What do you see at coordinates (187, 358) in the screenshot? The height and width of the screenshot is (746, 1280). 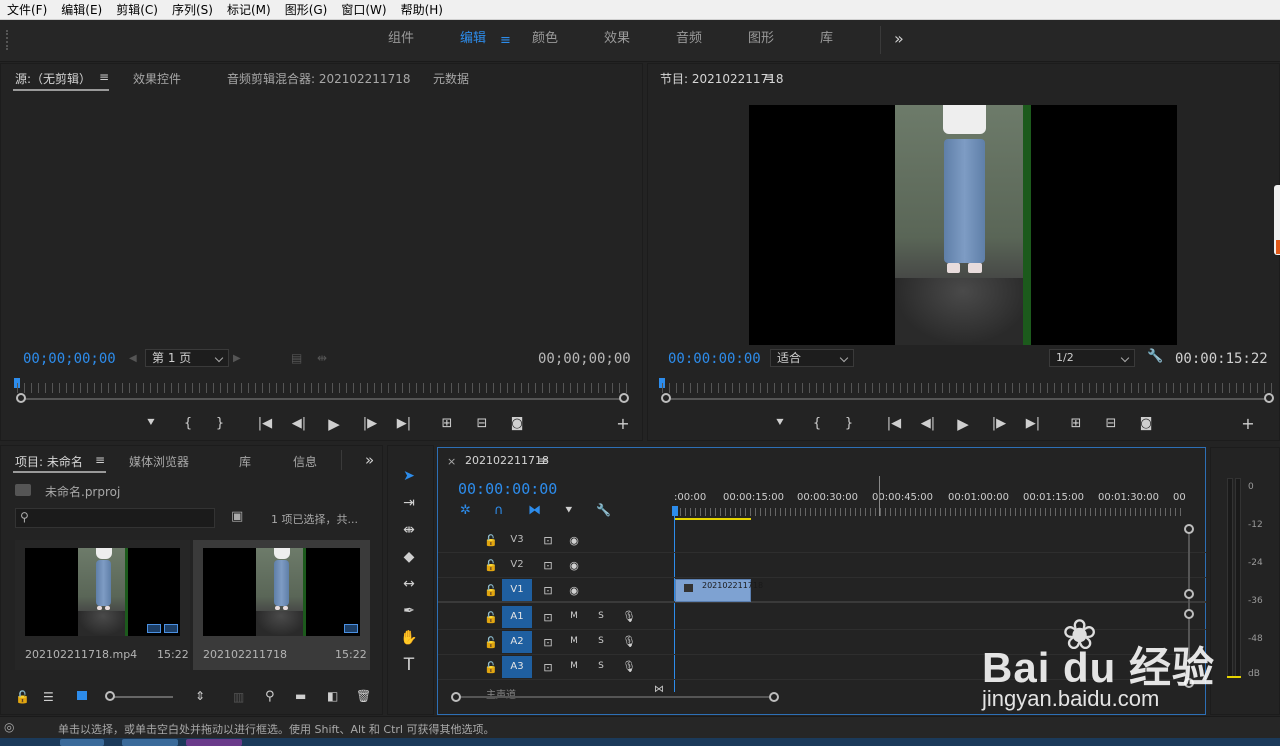 I see `source-page-select: 第 1 页` at bounding box center [187, 358].